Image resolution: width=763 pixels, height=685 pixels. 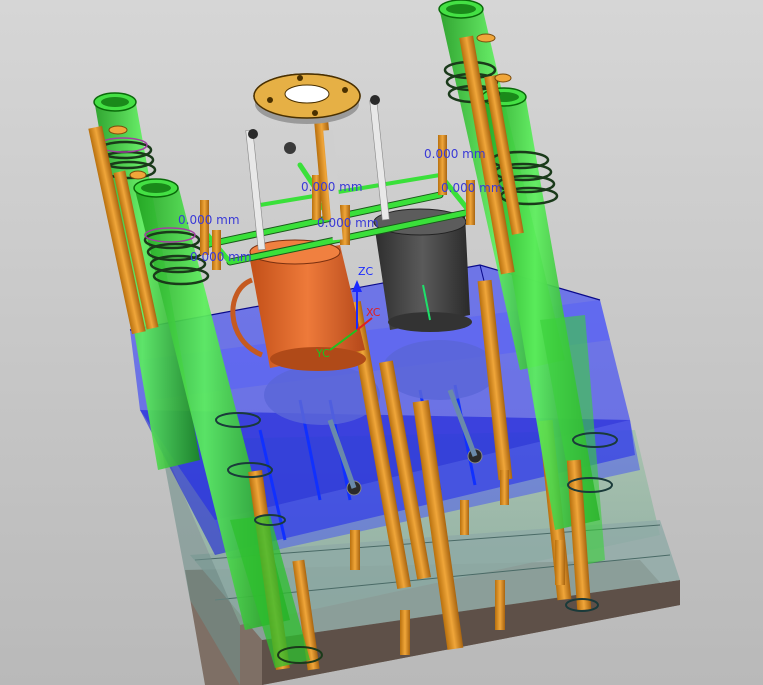 What do you see at coordinates (322, 353) in the screenshot?
I see `triad-y-label: YC` at bounding box center [322, 353].